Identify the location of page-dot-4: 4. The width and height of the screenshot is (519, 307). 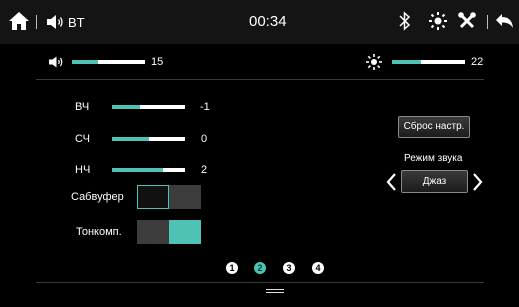
(318, 268).